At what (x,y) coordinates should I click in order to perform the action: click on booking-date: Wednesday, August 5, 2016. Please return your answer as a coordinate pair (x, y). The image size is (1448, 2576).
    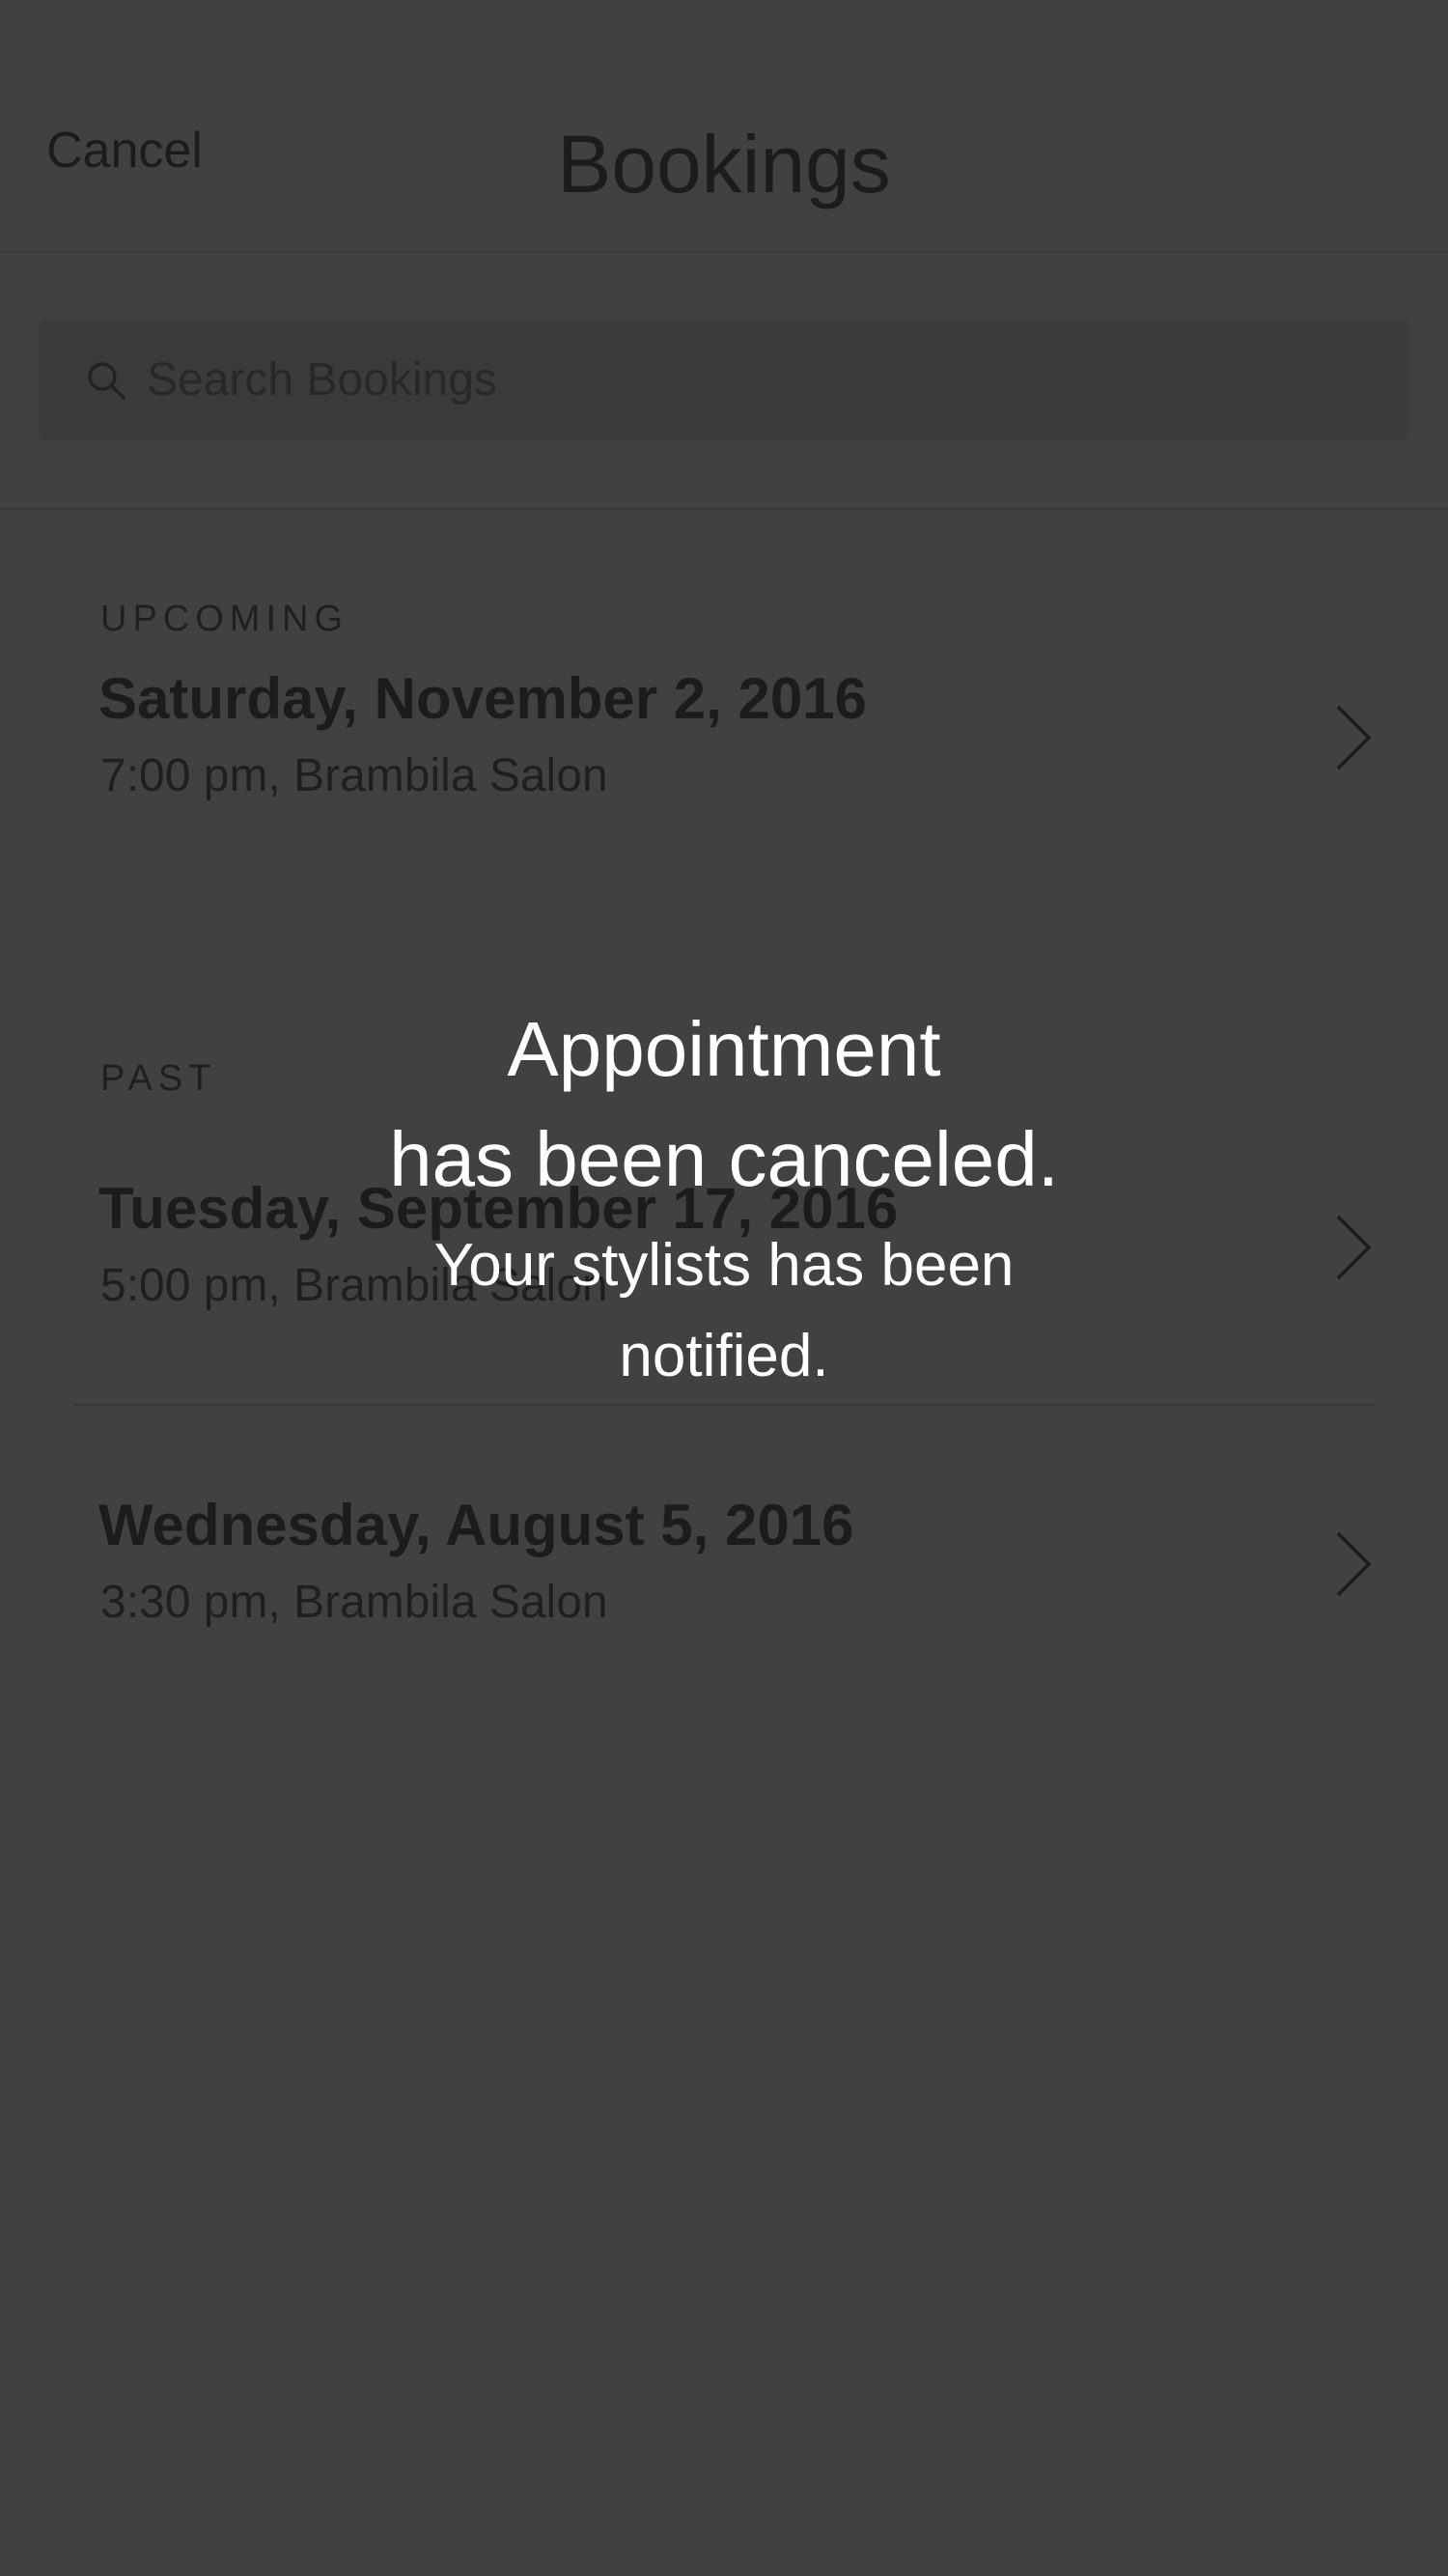
    Looking at the image, I should click on (476, 1525).